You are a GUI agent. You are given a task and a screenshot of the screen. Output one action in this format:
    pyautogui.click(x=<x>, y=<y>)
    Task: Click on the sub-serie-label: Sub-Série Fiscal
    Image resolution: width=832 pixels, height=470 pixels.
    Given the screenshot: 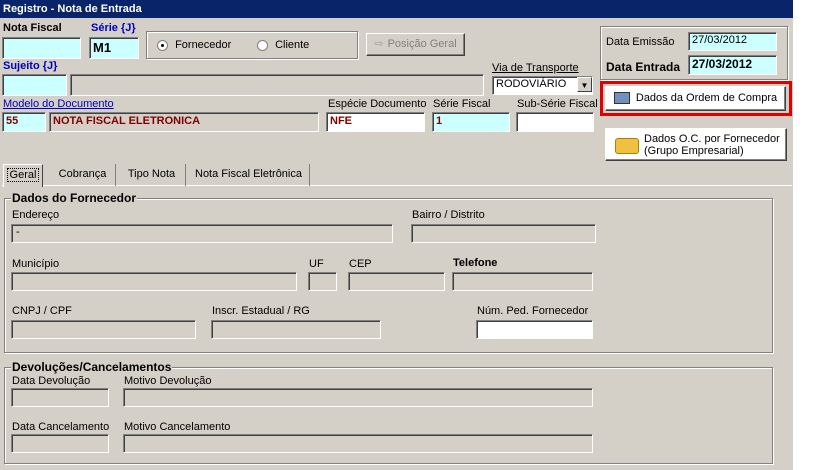 What is the action you would take?
    pyautogui.click(x=557, y=104)
    